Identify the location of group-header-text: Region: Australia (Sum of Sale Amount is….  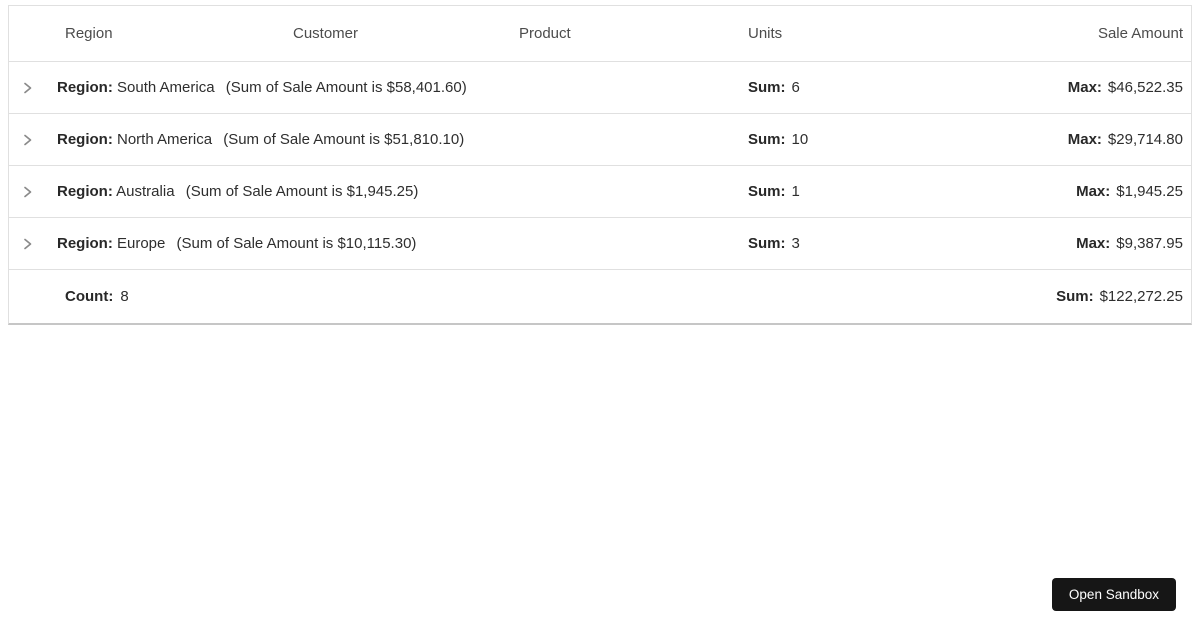
(390, 191).